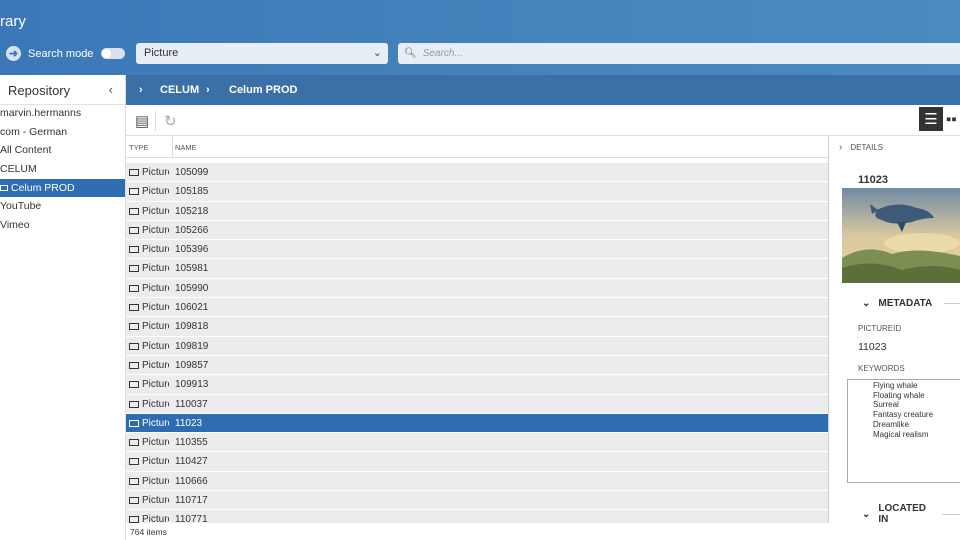 The width and height of the screenshot is (960, 540). Describe the element at coordinates (477, 250) in the screenshot. I see `table-row: Picture 105396` at that location.